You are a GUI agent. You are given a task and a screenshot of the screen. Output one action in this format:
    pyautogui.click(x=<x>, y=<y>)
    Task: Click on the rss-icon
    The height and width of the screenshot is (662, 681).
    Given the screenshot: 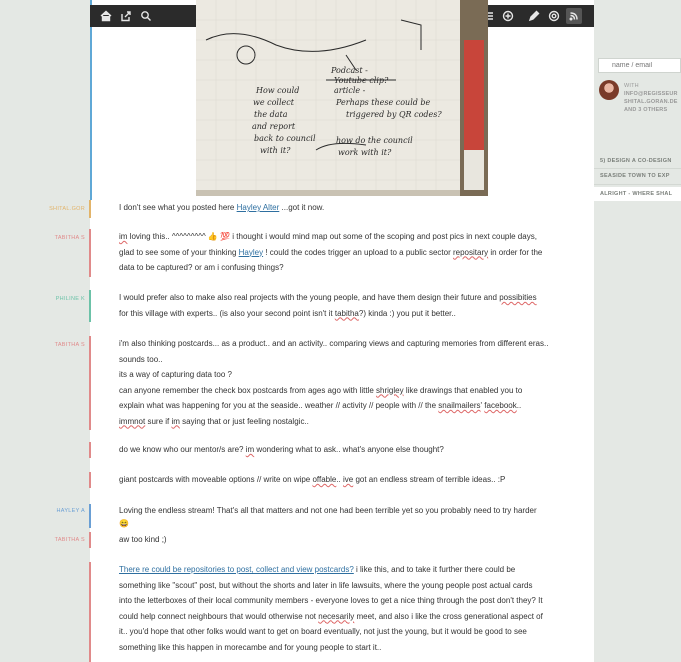 What is the action you would take?
    pyautogui.click(x=574, y=16)
    